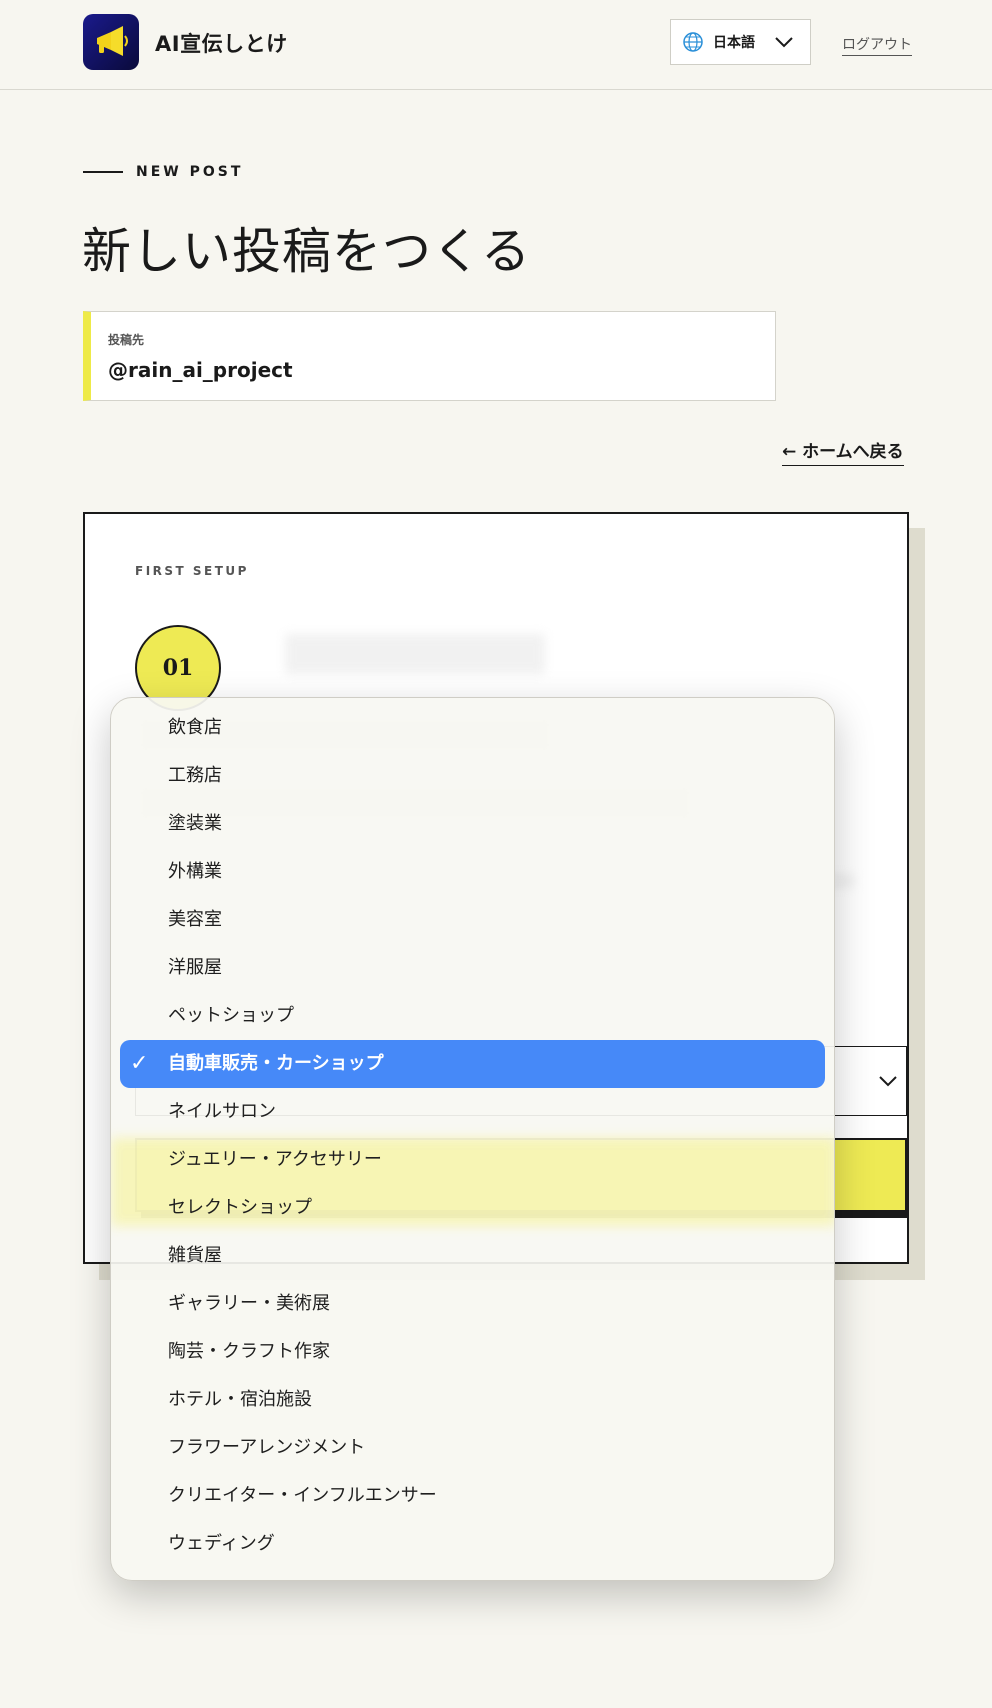  What do you see at coordinates (222, 1111) in the screenshot?
I see `dropdown-option-label: ネイルサロン` at bounding box center [222, 1111].